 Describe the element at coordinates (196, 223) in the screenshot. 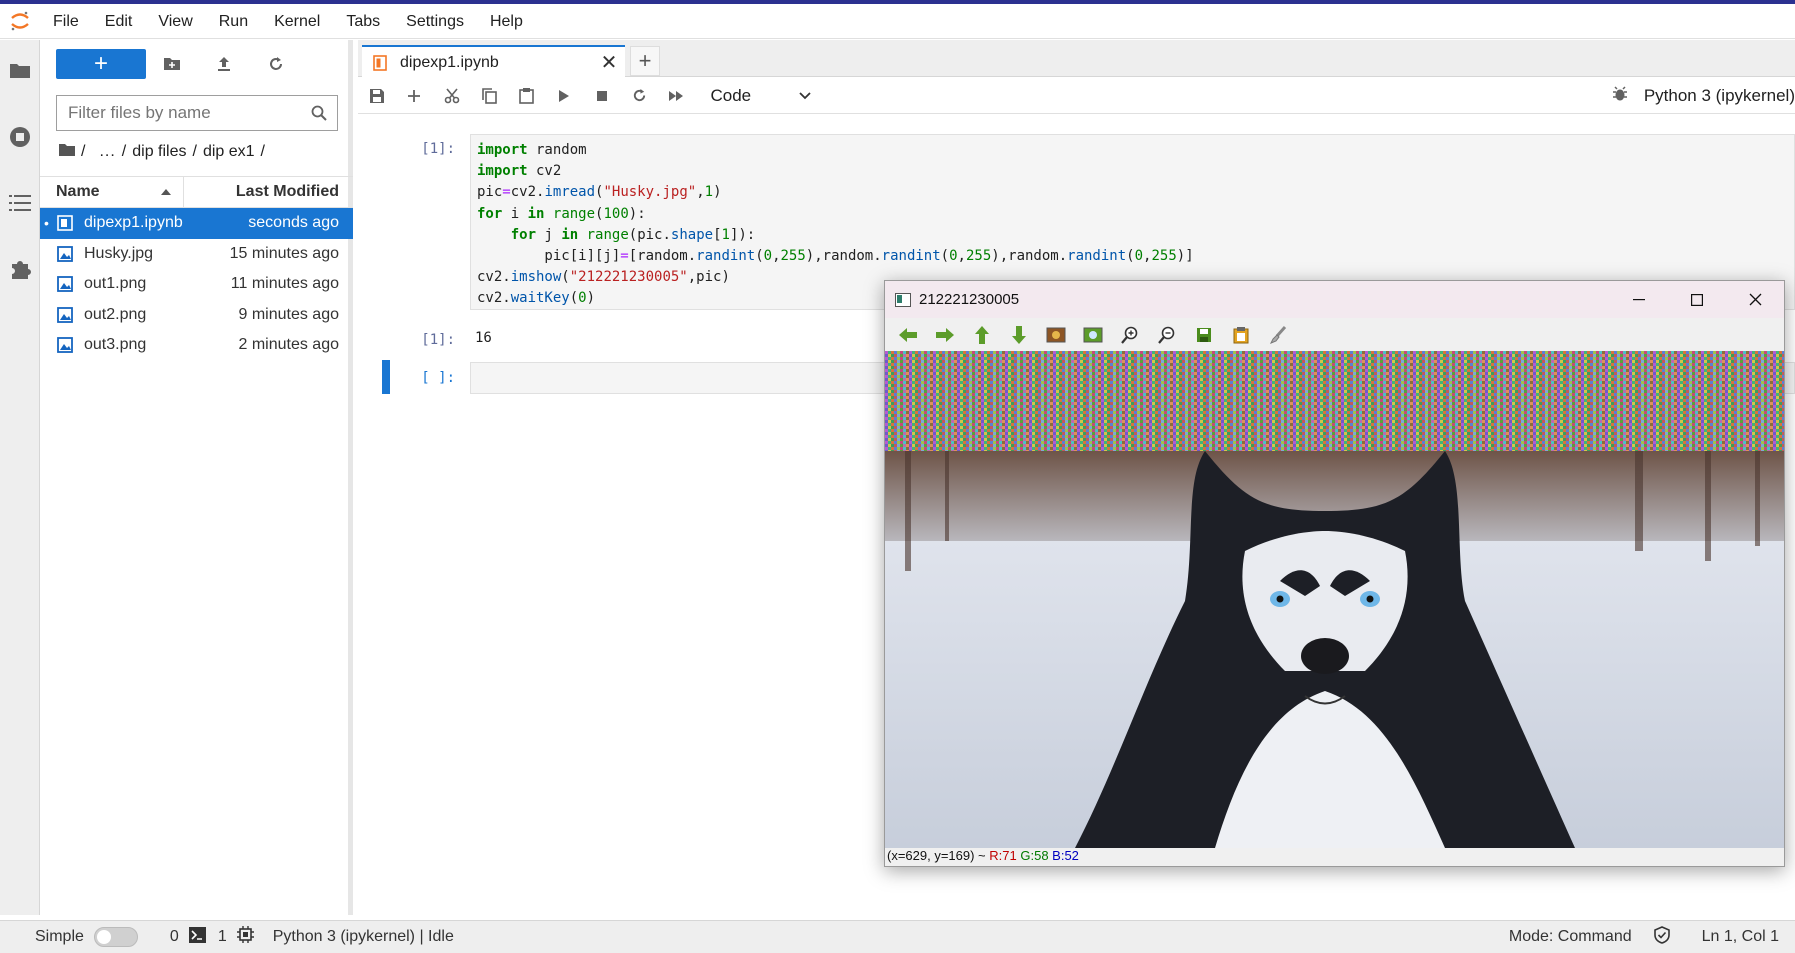

I see `file-row-dipexp1: • dipexp1.ipynb seconds ago` at that location.